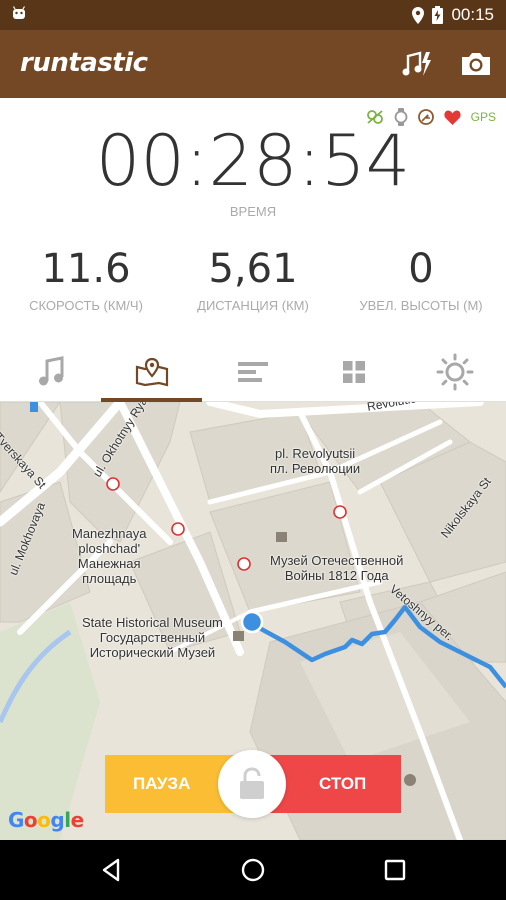 The height and width of the screenshot is (900, 506). I want to click on camera-icon, so click(476, 64).